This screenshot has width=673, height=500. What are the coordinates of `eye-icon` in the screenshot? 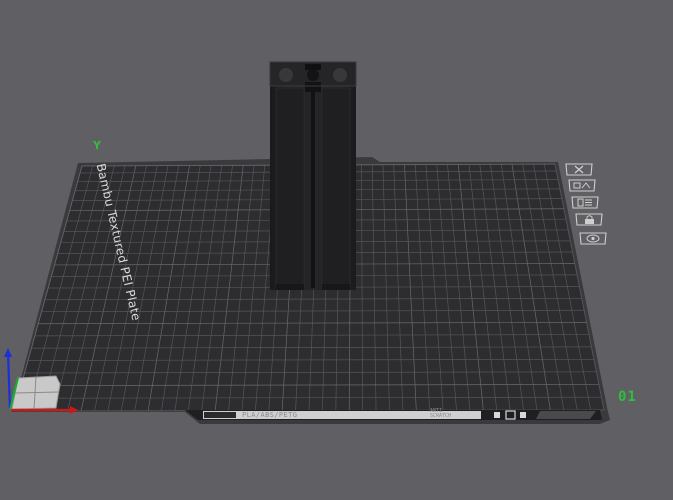 It's located at (593, 238).